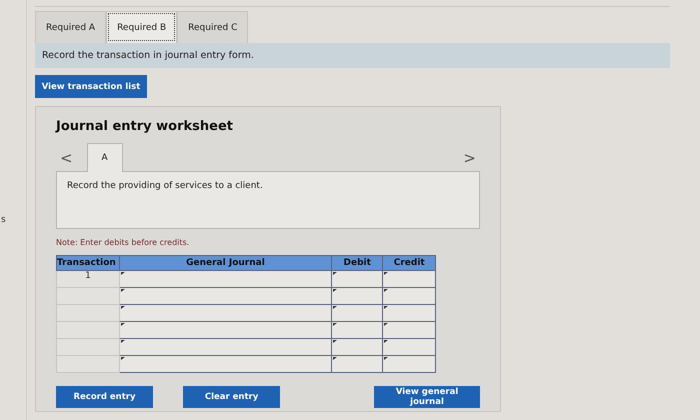 Image resolution: width=700 pixels, height=420 pixels. Describe the element at coordinates (409, 263) in the screenshot. I see `column-header: Credit` at that location.